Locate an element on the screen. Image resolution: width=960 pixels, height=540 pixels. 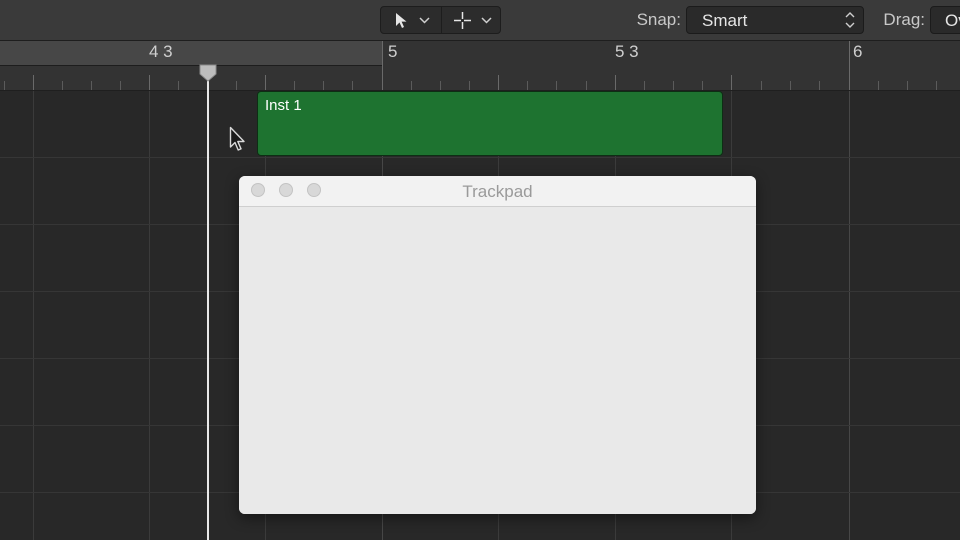
arrow-pointer-icon is located at coordinates (401, 20).